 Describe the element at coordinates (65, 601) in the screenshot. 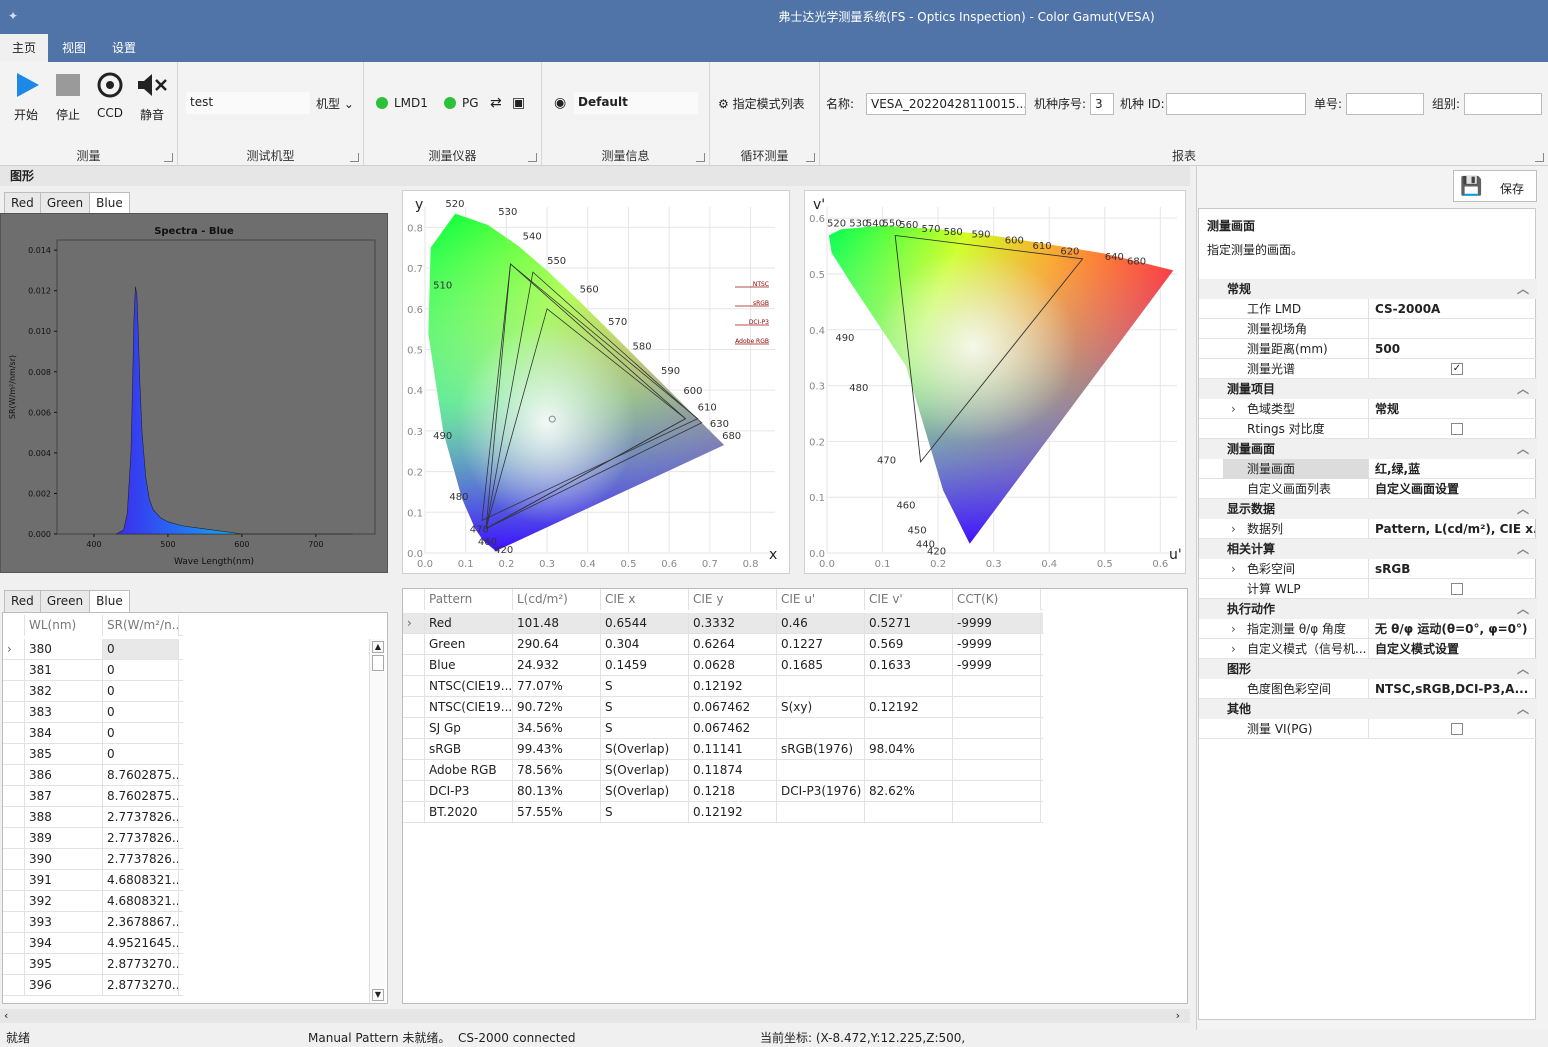

I see `tab-green: Green` at that location.